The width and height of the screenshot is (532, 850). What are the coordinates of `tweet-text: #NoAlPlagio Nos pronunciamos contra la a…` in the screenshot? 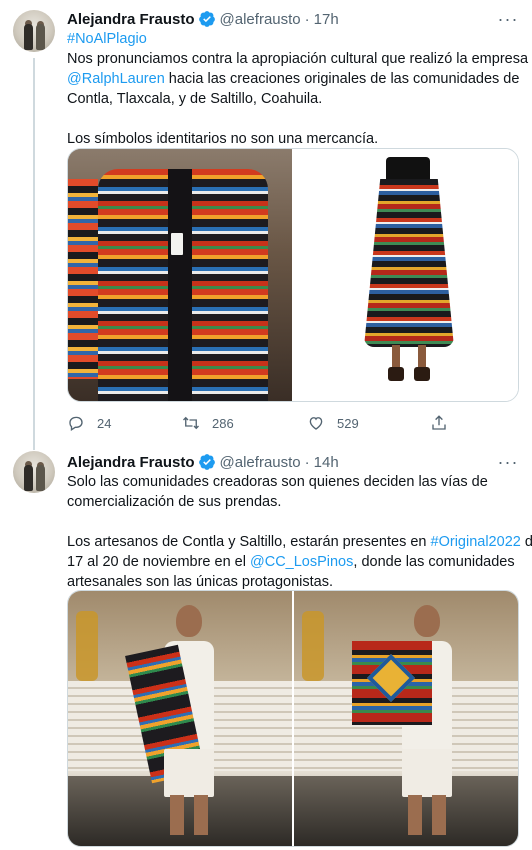 It's located at (297, 89).